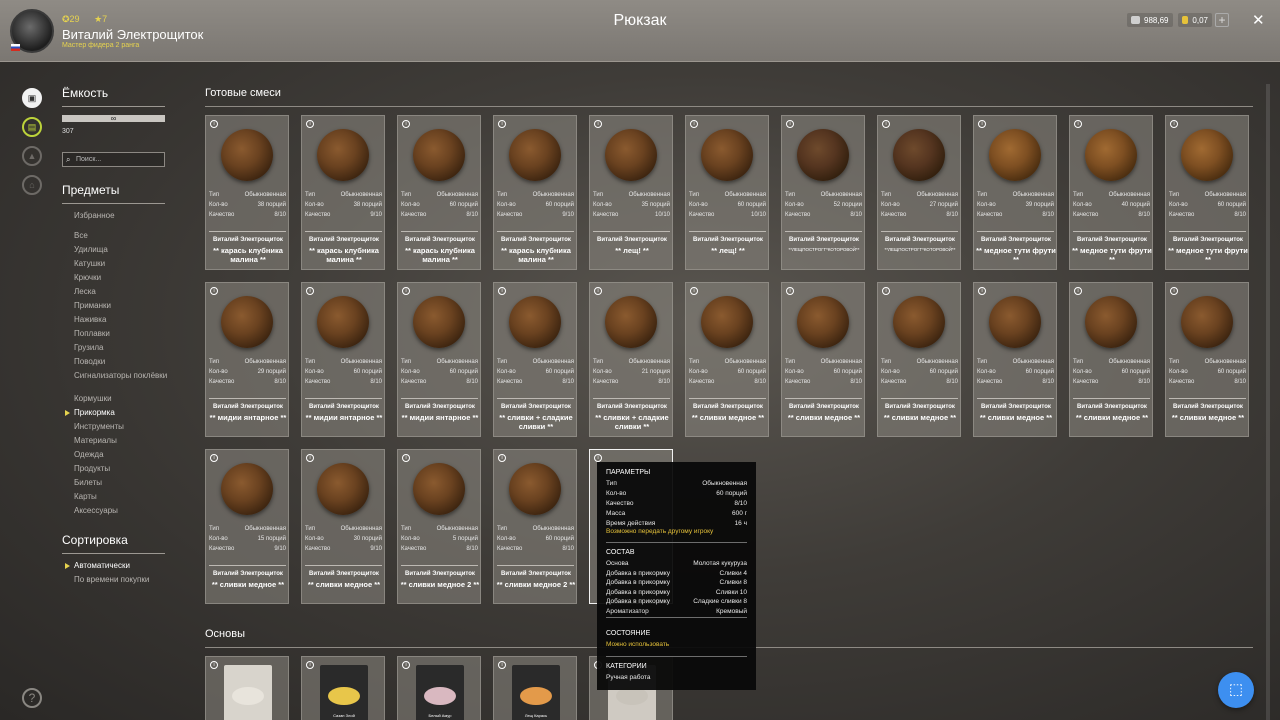 The image size is (1280, 720). I want to click on base-card: i Сазан Злой, so click(343, 688).